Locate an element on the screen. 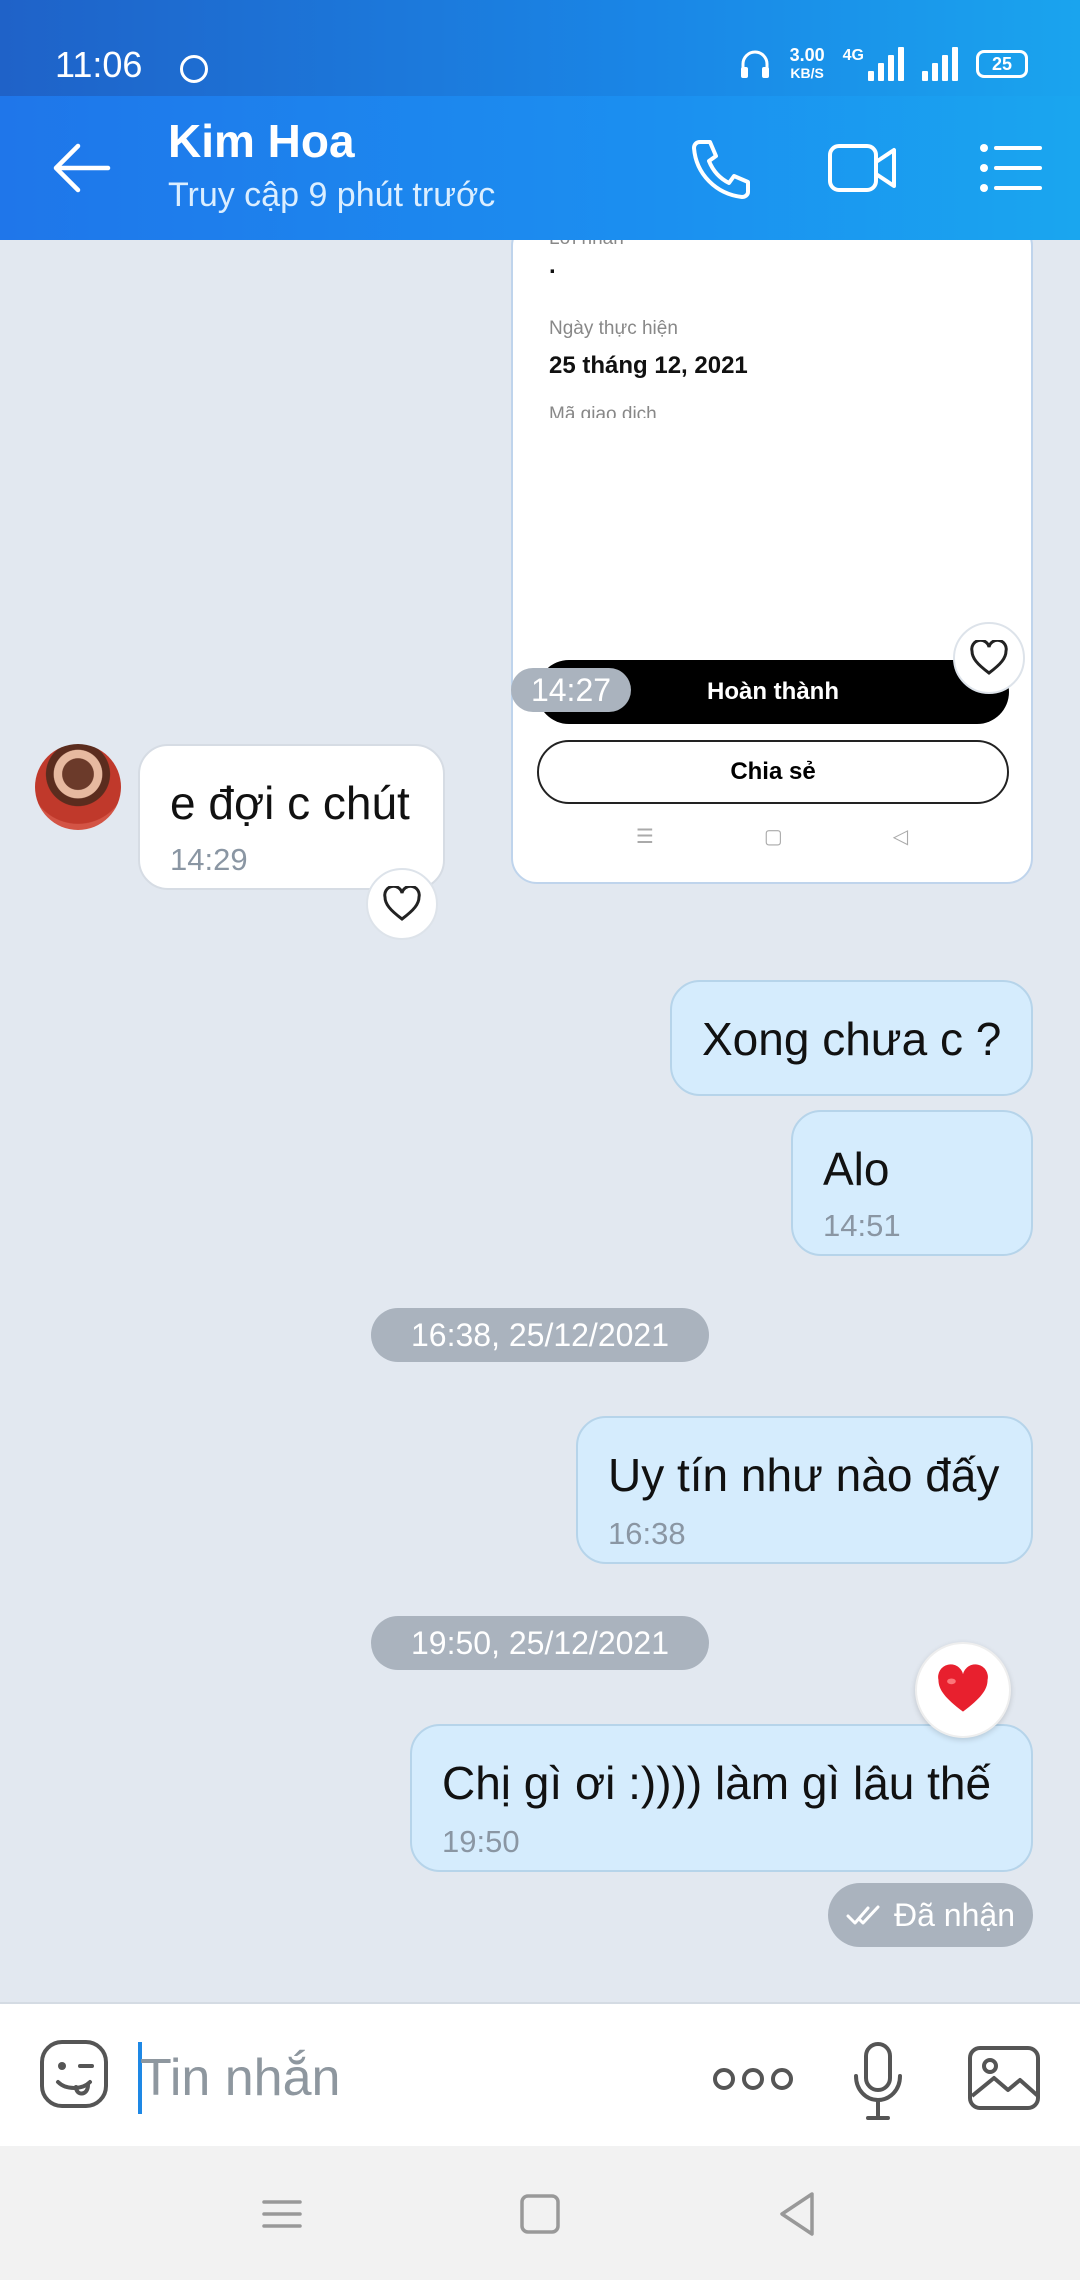  message-time: 16:38 is located at coordinates (647, 1533).